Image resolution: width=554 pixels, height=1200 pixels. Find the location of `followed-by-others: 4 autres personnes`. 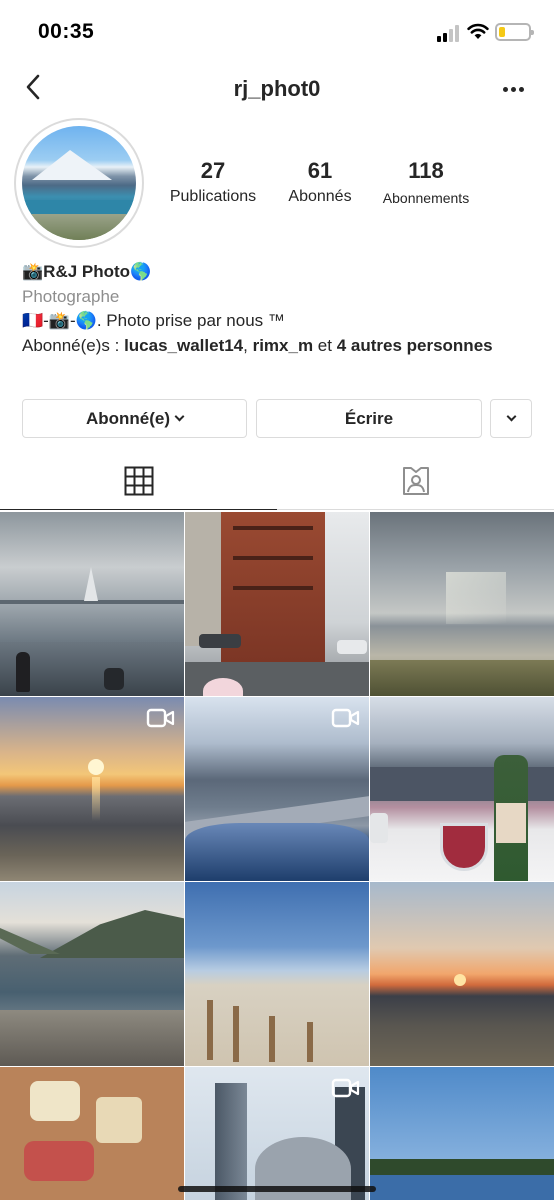

followed-by-others: 4 autres personnes is located at coordinates (415, 345).